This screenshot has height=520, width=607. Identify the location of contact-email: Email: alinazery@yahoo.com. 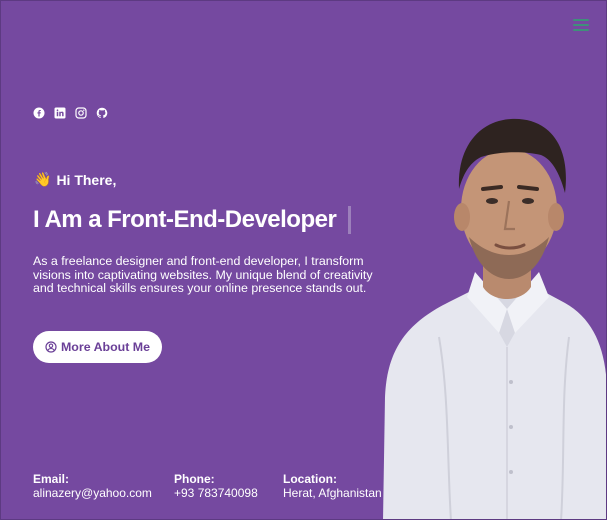
(92, 486).